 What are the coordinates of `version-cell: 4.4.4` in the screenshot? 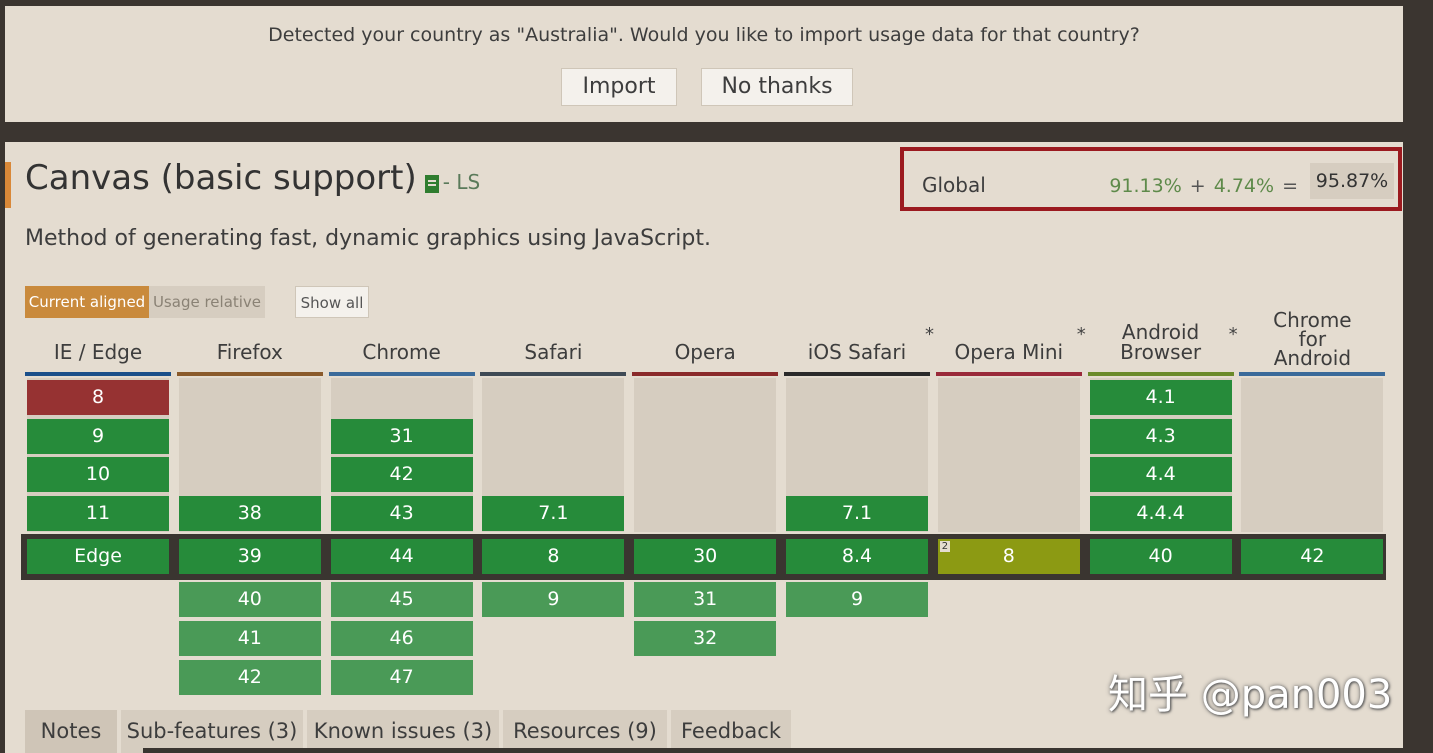 It's located at (1160, 514).